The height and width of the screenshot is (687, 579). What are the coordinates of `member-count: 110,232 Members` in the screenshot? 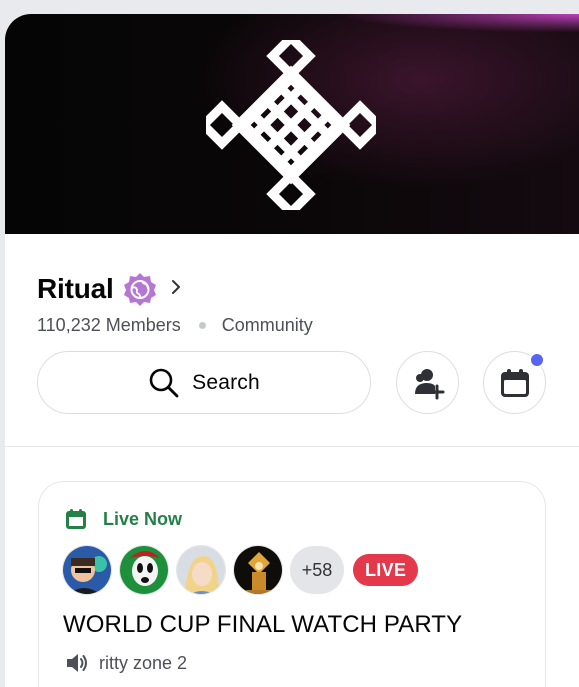 It's located at (109, 325).